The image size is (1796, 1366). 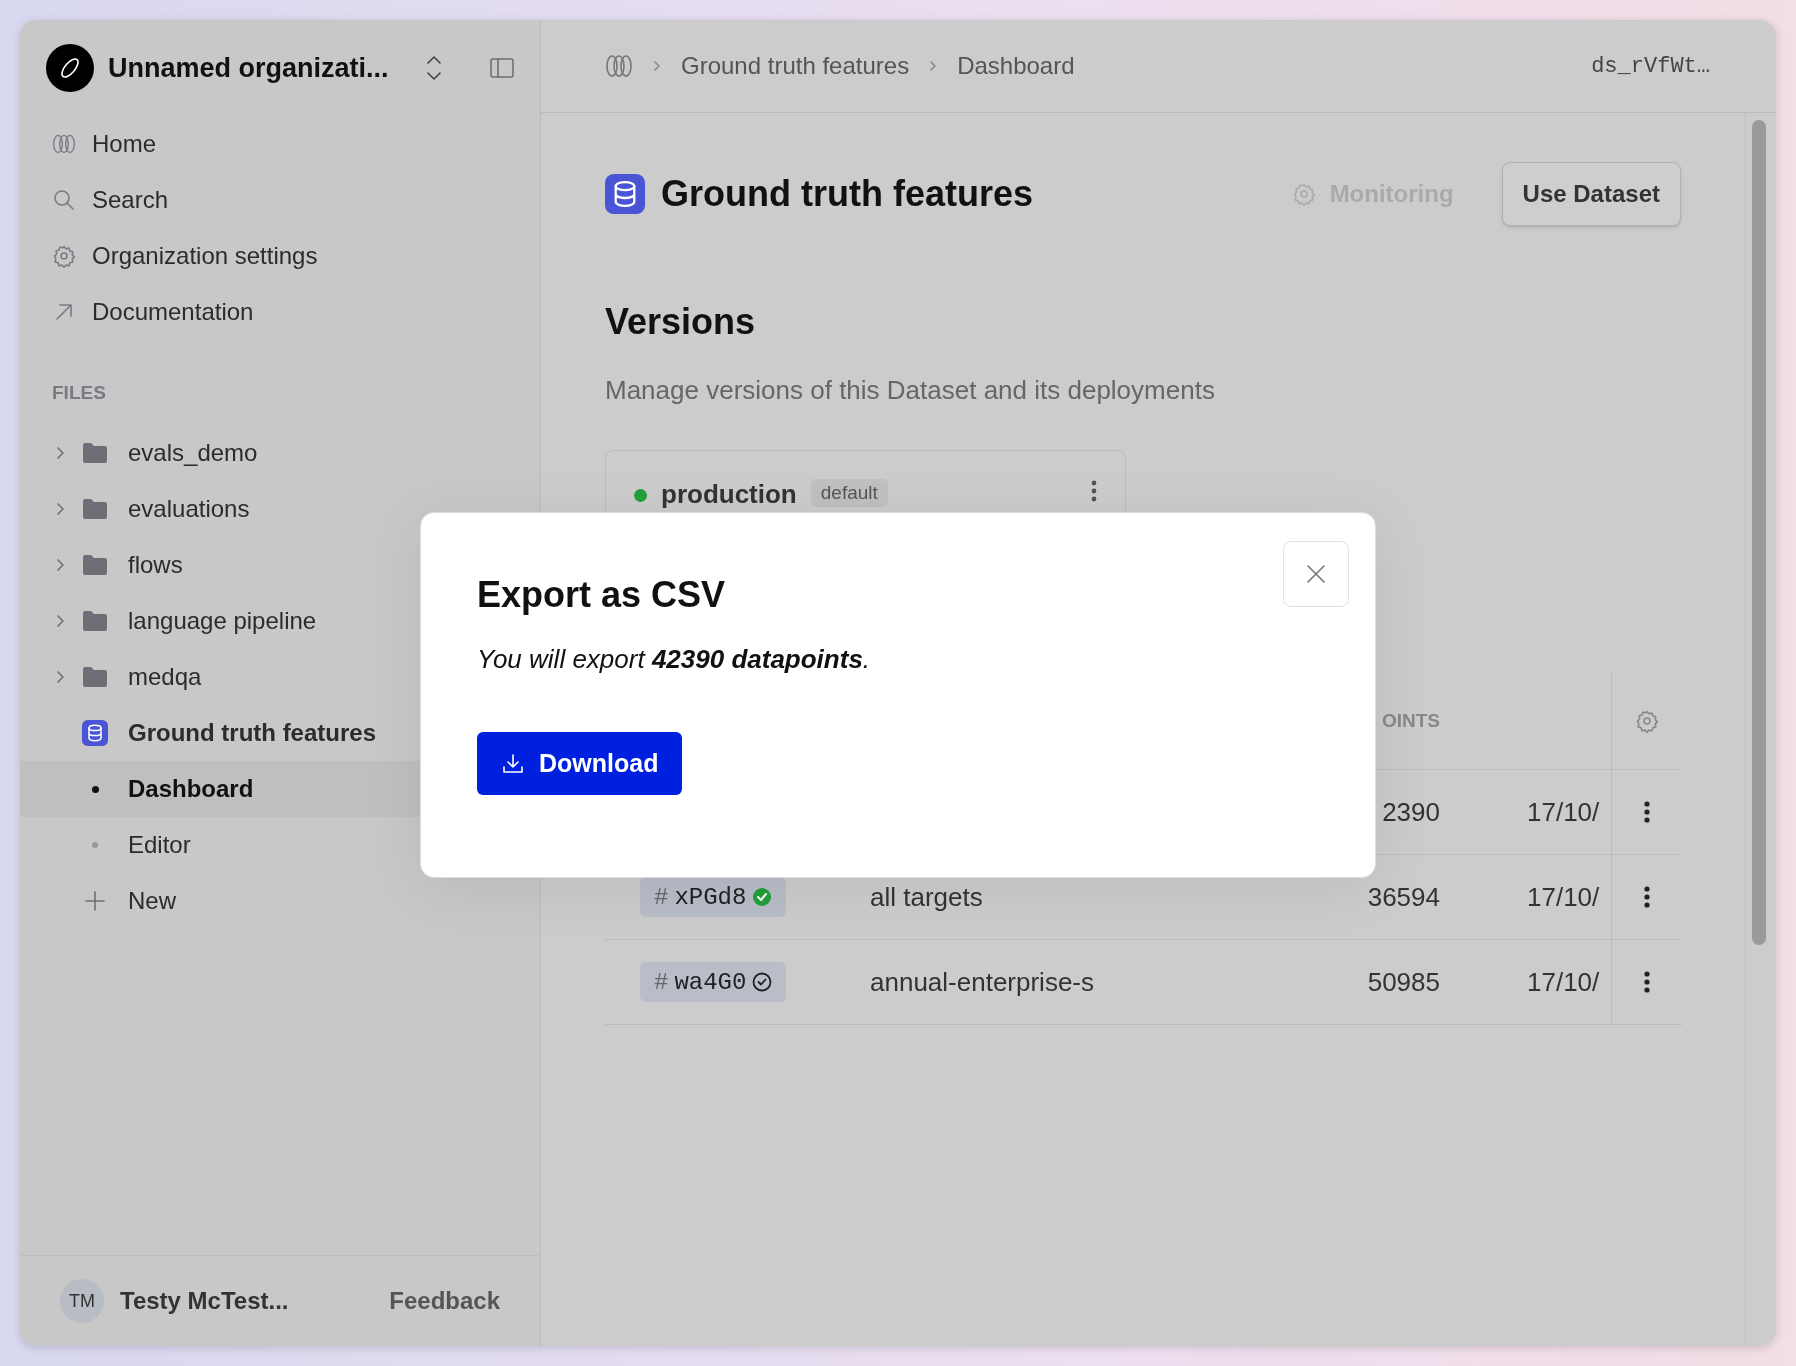 What do you see at coordinates (713, 897) in the screenshot?
I see `version-tag: # xPGd8` at bounding box center [713, 897].